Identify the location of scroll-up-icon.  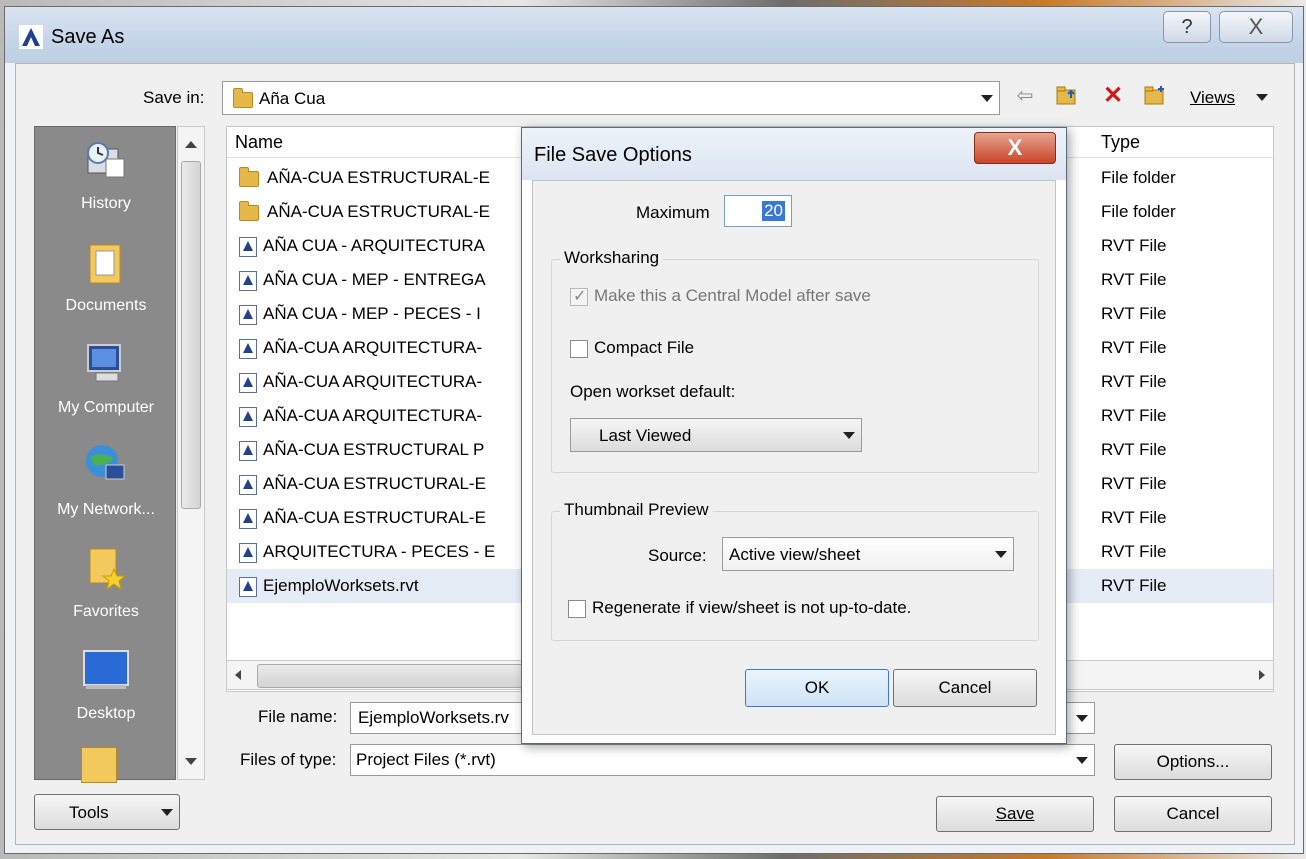
(191, 144).